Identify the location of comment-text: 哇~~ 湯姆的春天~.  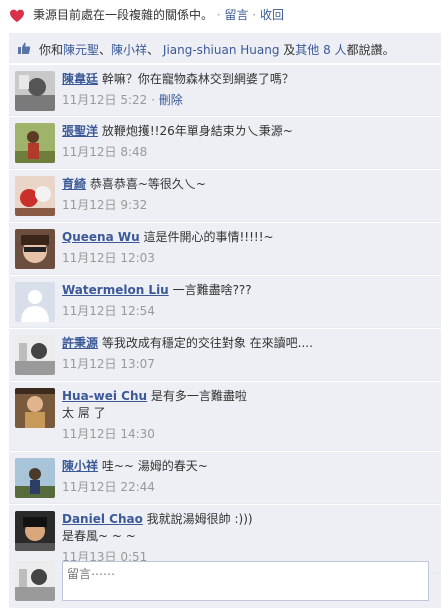
(154, 466).